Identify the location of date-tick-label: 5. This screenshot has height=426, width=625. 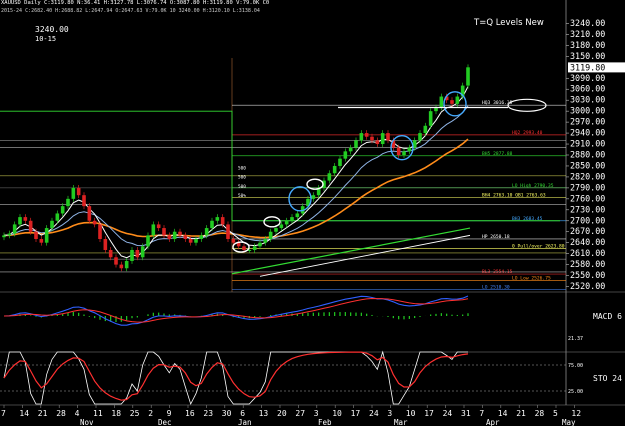
(555, 413).